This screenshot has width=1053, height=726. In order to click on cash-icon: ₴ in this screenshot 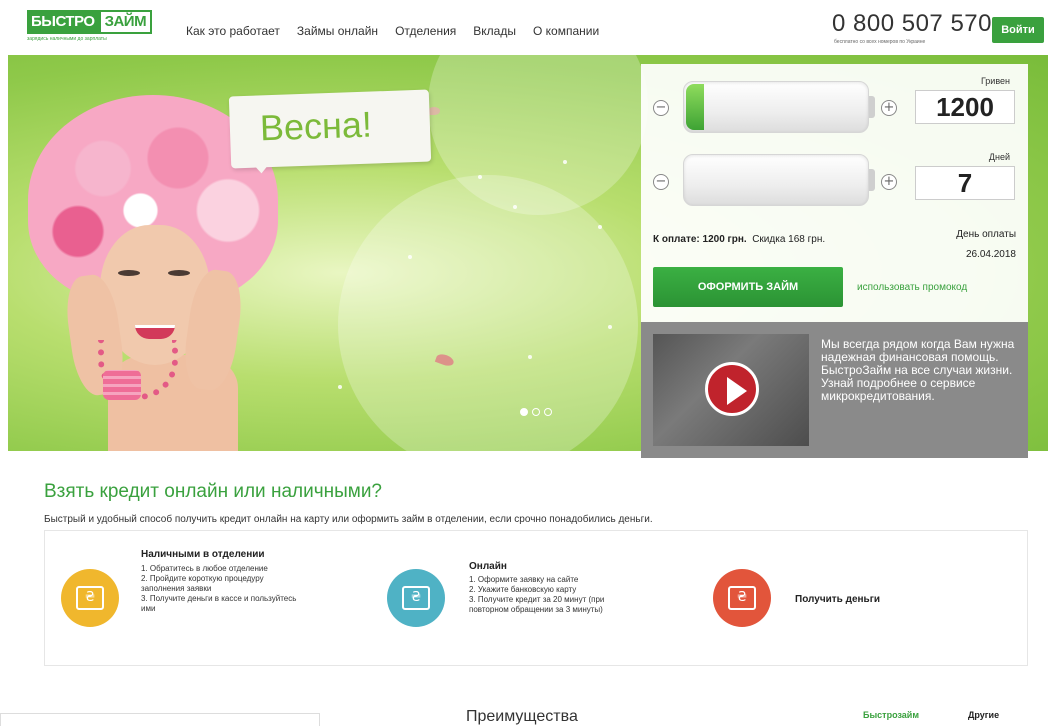, I will do `click(90, 598)`.